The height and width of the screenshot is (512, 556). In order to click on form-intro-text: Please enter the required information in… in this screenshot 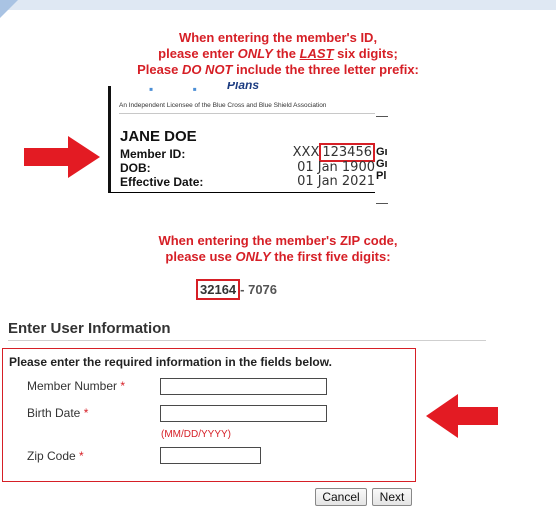, I will do `click(170, 362)`.